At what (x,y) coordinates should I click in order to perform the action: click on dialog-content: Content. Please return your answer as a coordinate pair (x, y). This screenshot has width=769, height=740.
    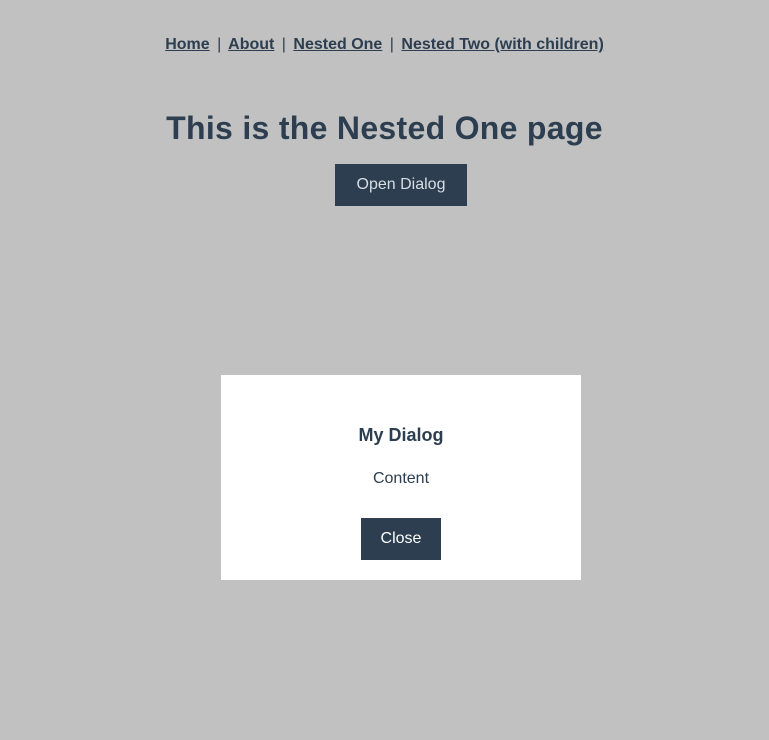
    Looking at the image, I should click on (401, 478).